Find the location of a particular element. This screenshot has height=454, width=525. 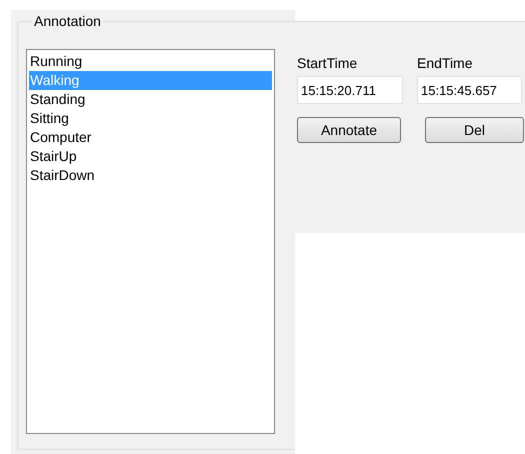

input-field: 15:15:45.657 is located at coordinates (469, 90).